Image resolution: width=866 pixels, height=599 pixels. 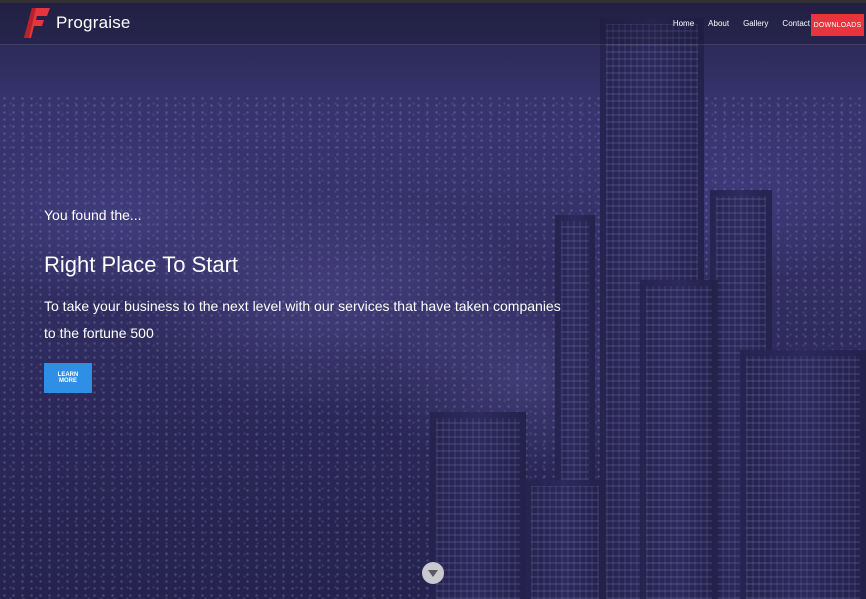 I want to click on chevron-down-icon, so click(x=433, y=573).